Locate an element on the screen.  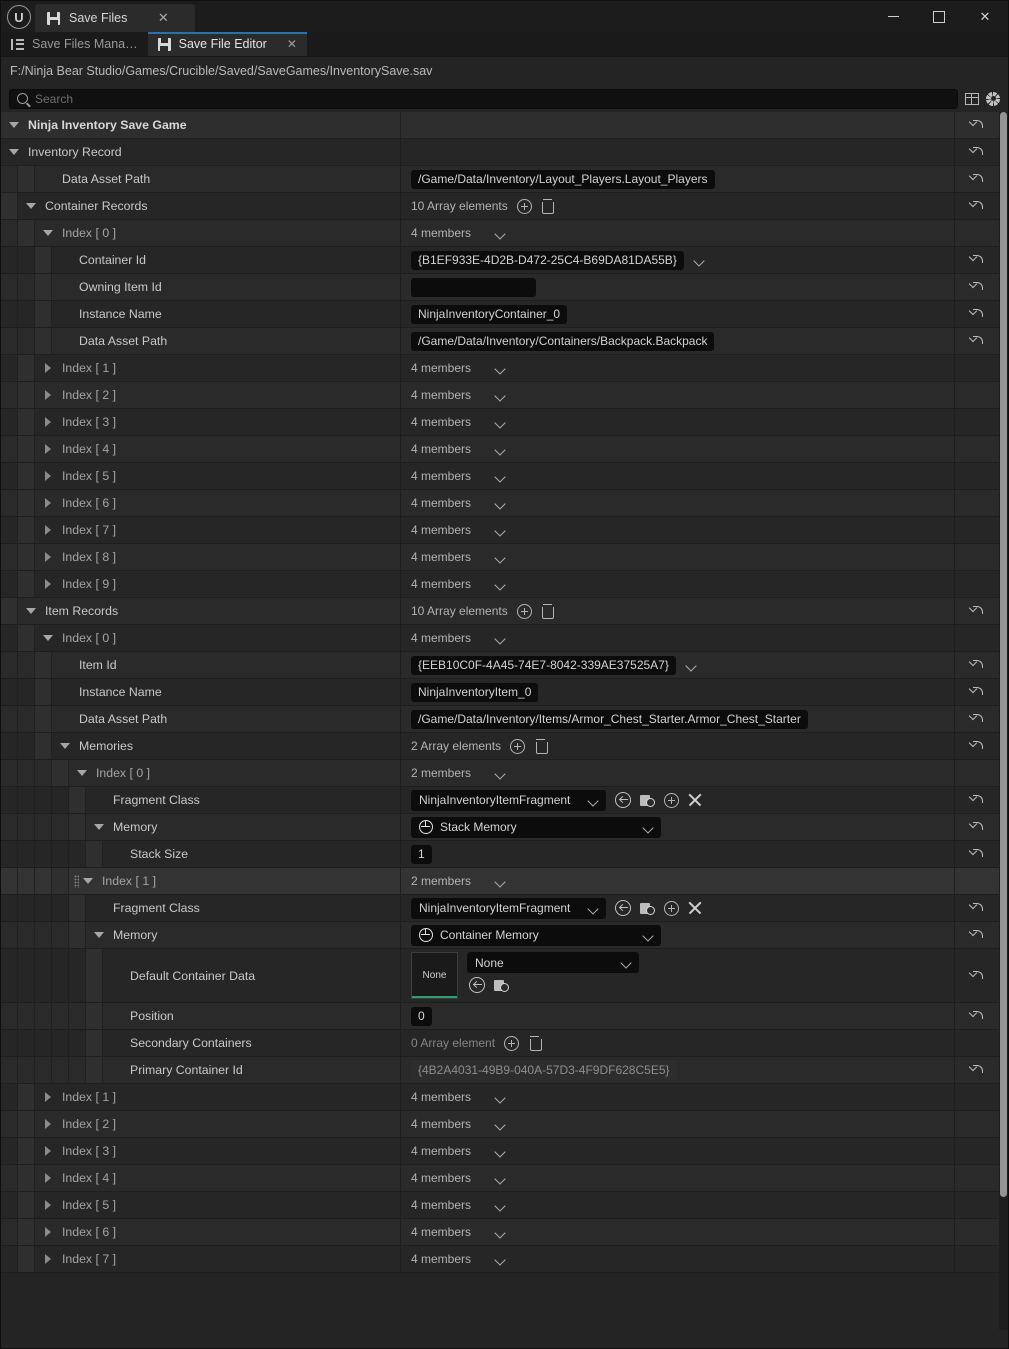
vertical-scrollbar is located at coordinates (1003, 721).